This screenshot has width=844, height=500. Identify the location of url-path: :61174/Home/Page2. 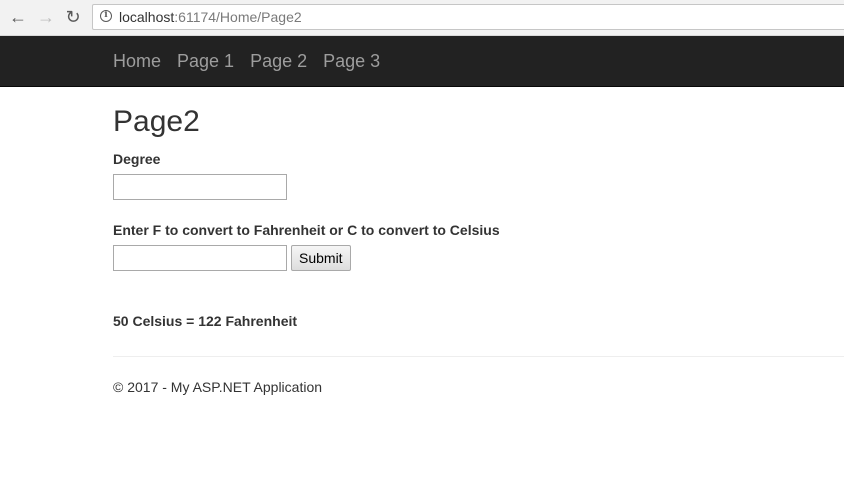
(238, 17).